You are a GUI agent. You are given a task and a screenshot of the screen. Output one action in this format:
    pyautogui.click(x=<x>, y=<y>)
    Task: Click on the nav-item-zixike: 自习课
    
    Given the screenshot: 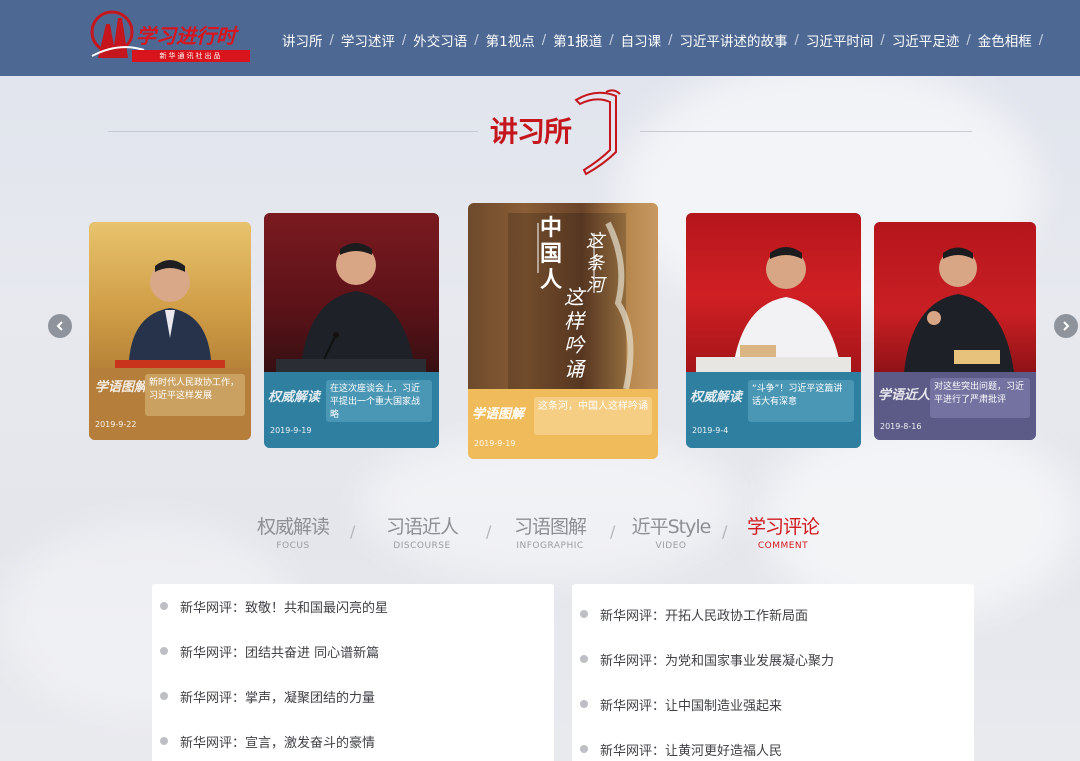 What is the action you would take?
    pyautogui.click(x=641, y=40)
    